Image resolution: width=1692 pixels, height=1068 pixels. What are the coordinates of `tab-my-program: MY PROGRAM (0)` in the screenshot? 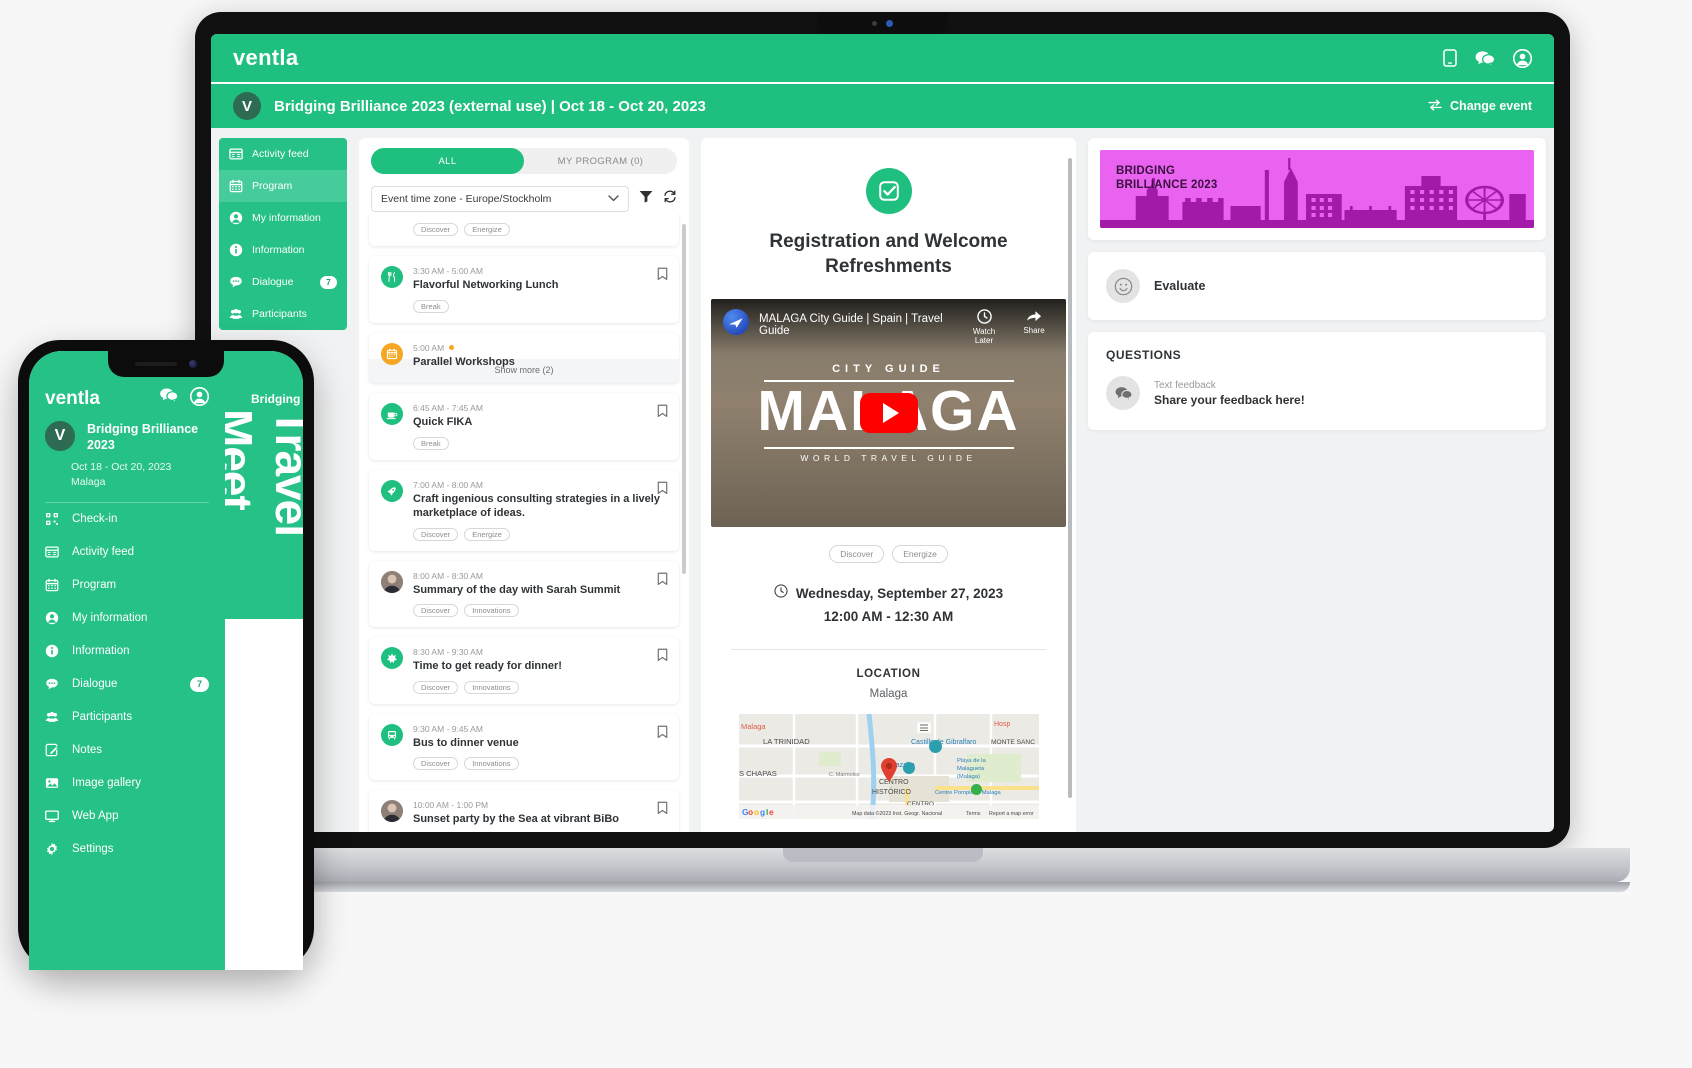 It's located at (600, 161).